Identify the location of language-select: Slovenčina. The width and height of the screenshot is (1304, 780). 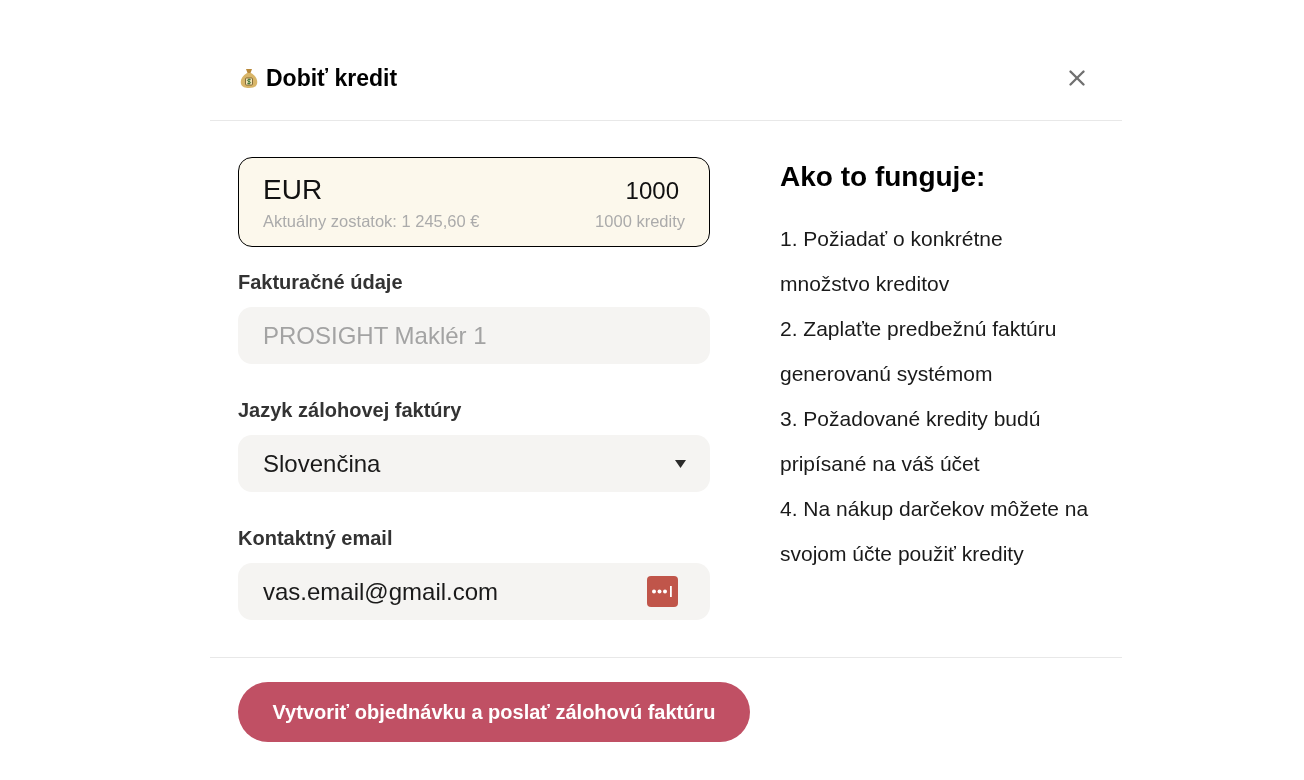
(474, 463).